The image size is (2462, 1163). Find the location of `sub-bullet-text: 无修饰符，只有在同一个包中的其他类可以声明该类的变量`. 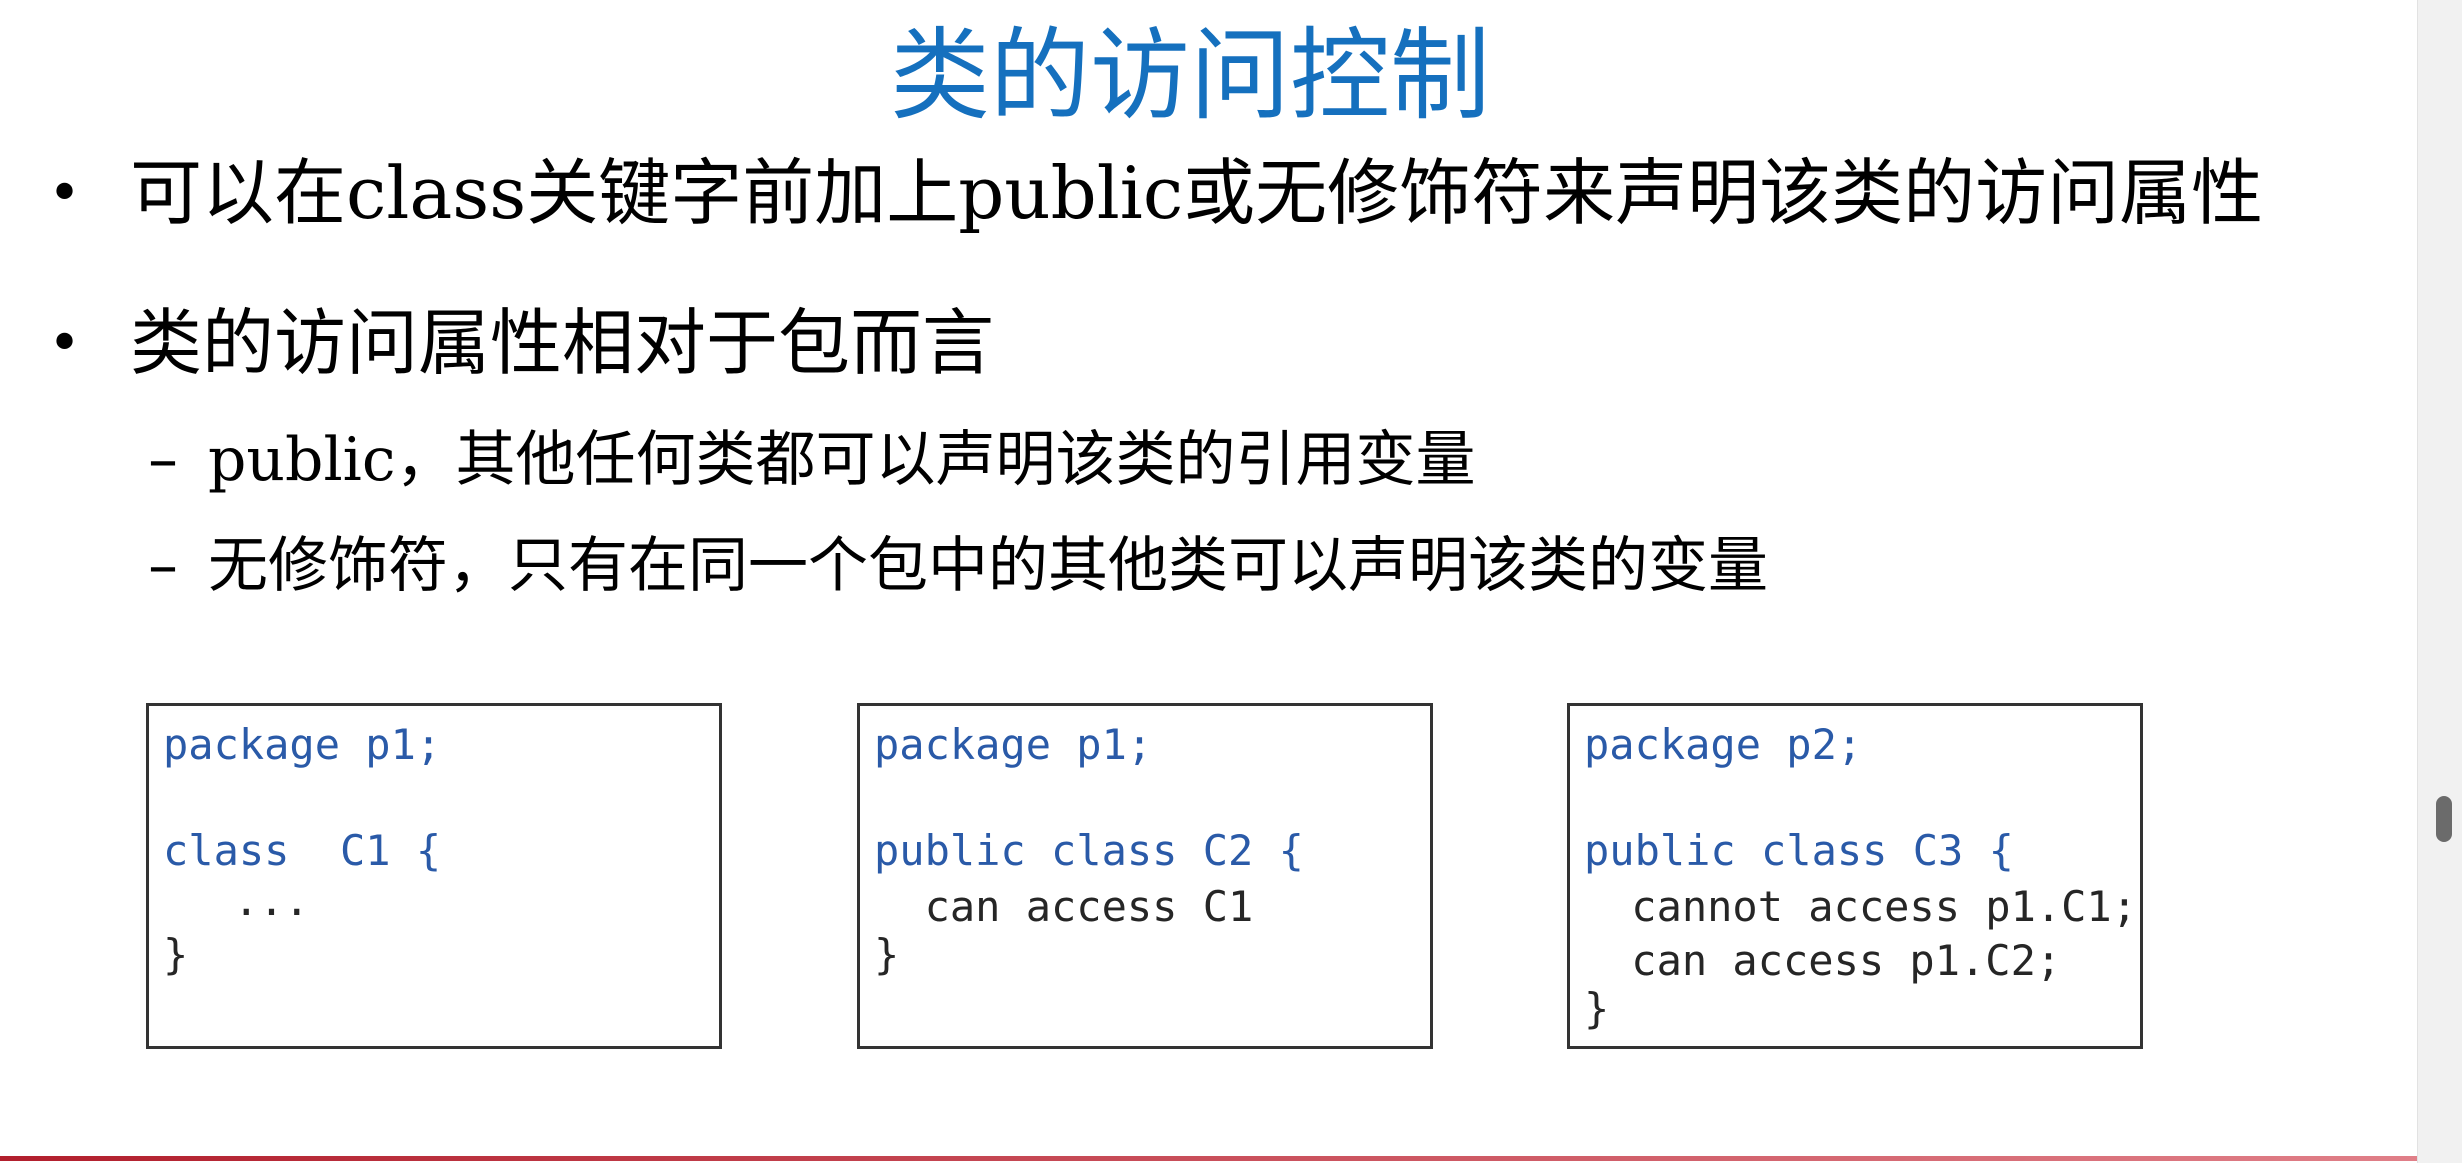

sub-bullet-text: 无修饰符，只有在同一个包中的其他类可以声明该类的变量 is located at coordinates (988, 566).